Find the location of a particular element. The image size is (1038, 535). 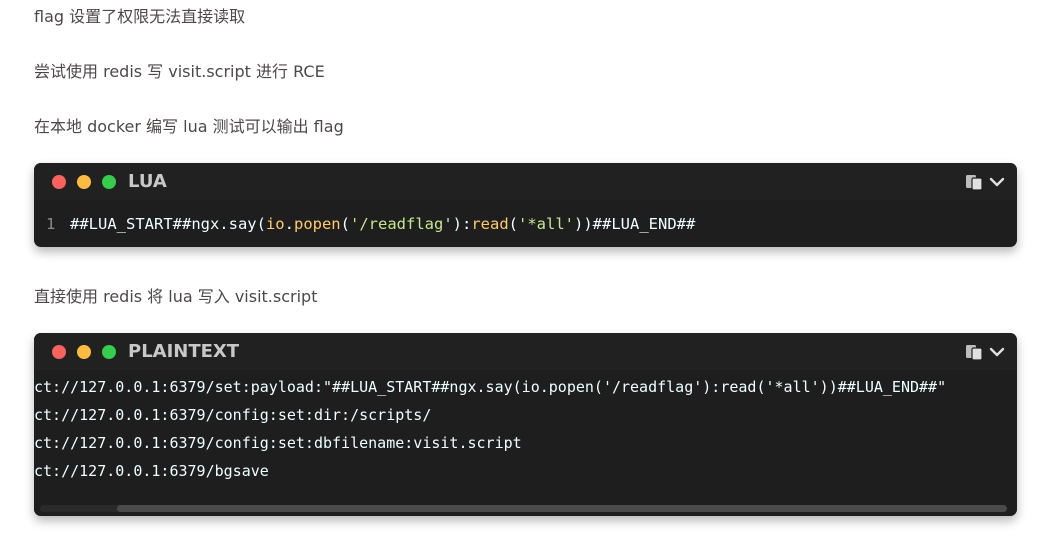

code-token: popen is located at coordinates (317, 224).